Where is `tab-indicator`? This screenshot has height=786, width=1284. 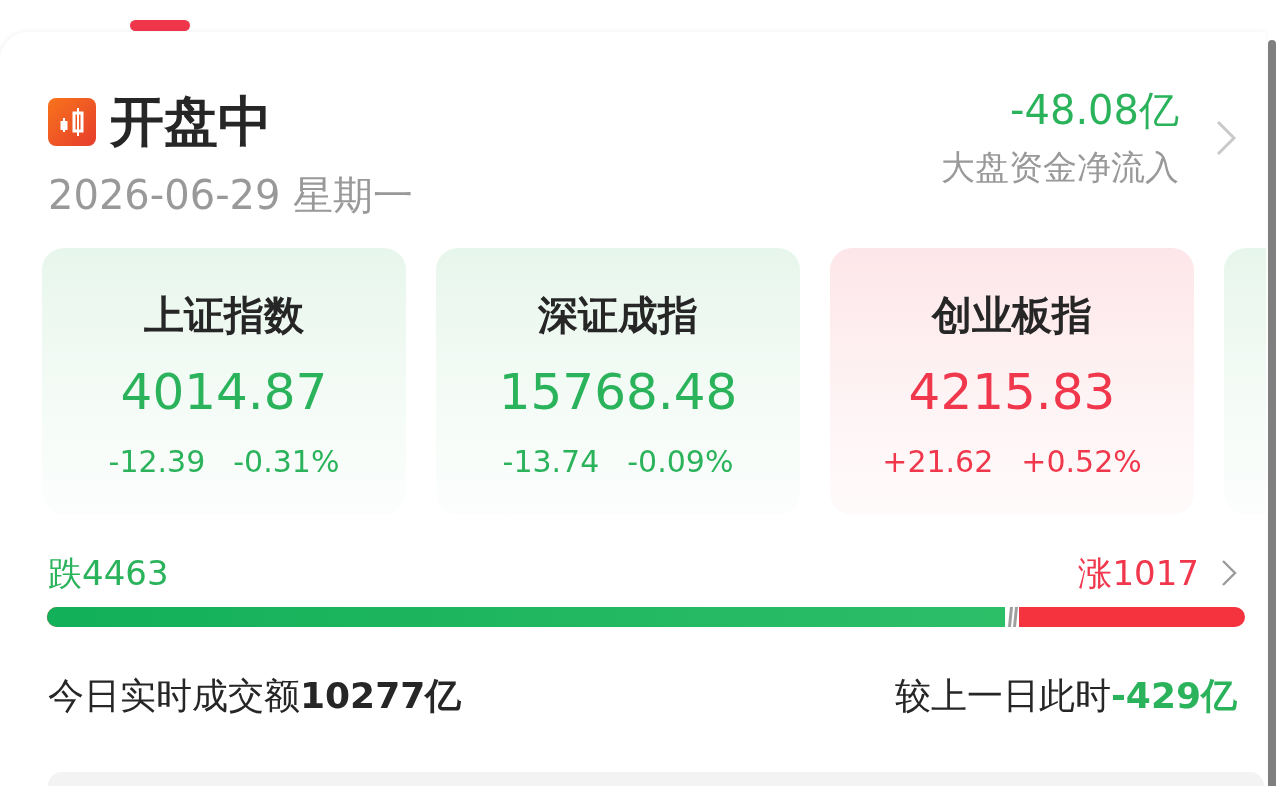 tab-indicator is located at coordinates (160, 25).